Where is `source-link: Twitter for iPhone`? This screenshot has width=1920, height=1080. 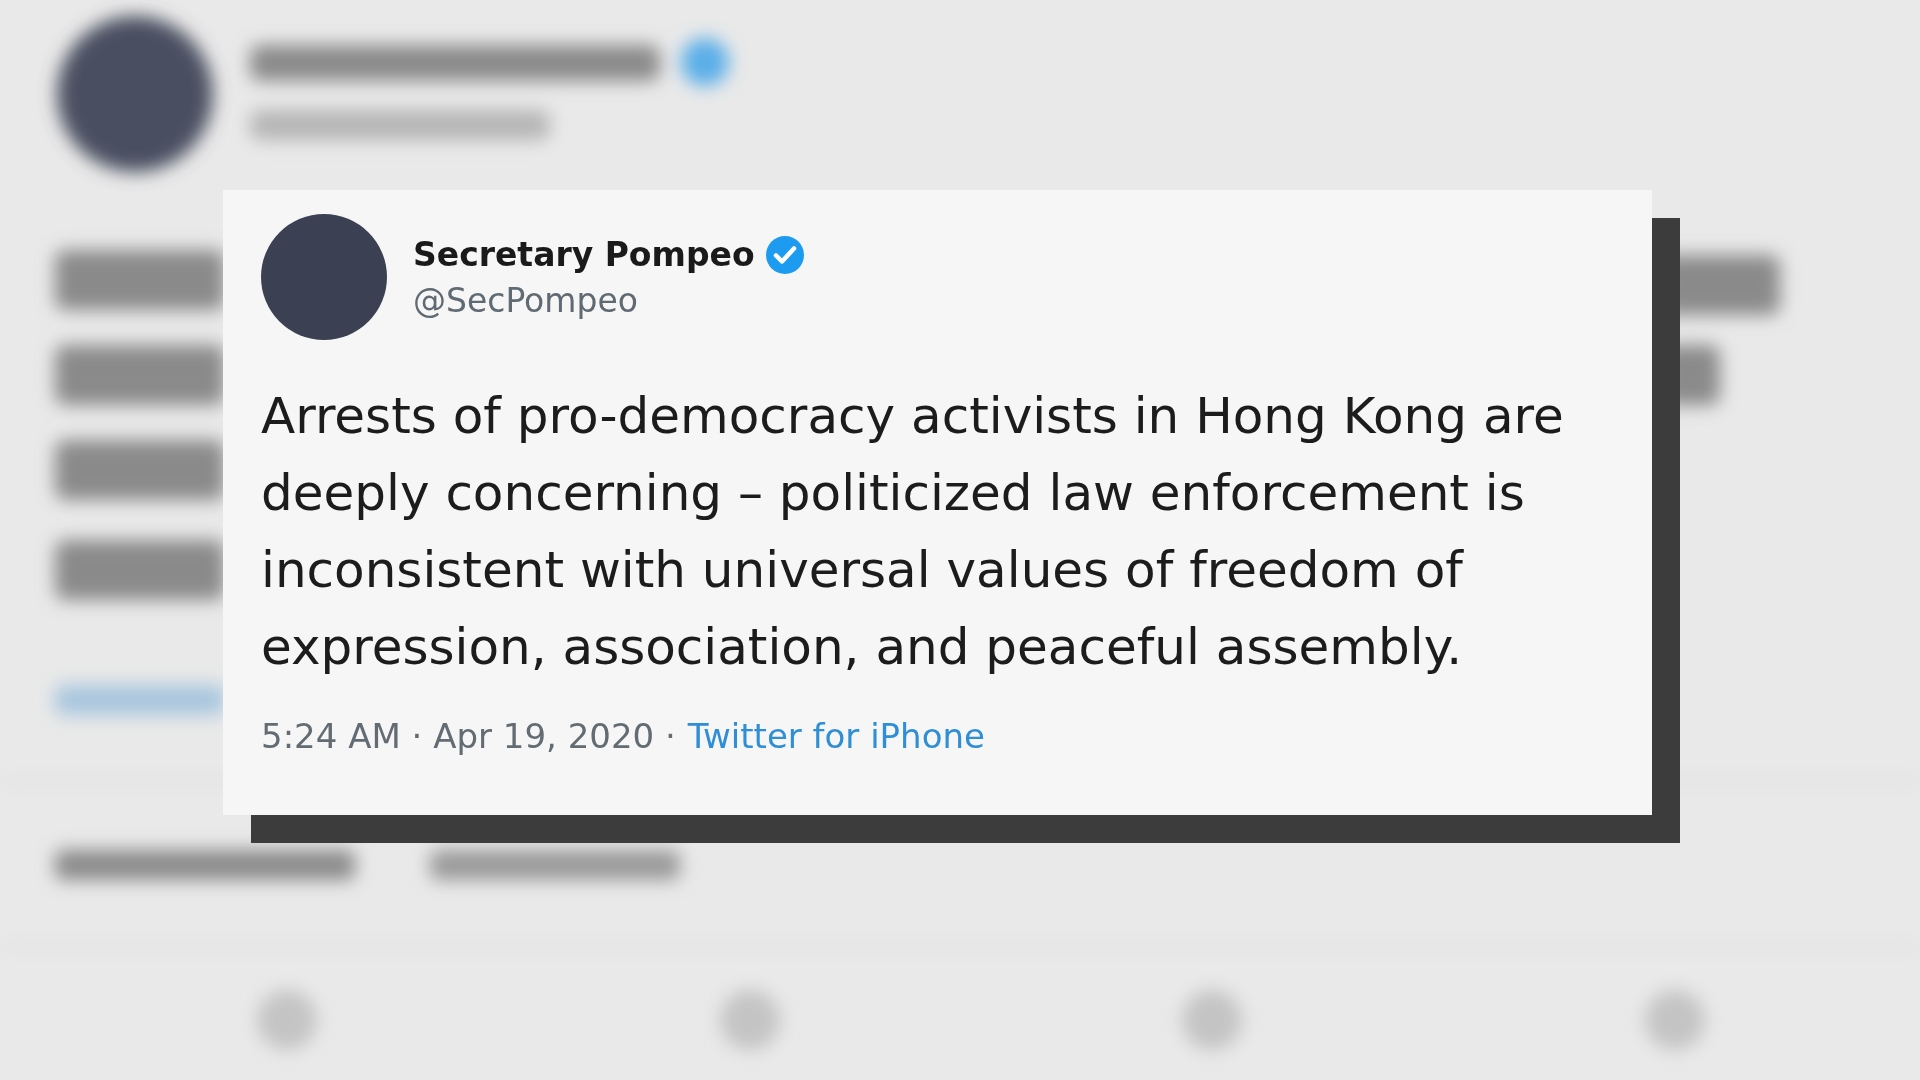
source-link: Twitter for iPhone is located at coordinates (836, 736).